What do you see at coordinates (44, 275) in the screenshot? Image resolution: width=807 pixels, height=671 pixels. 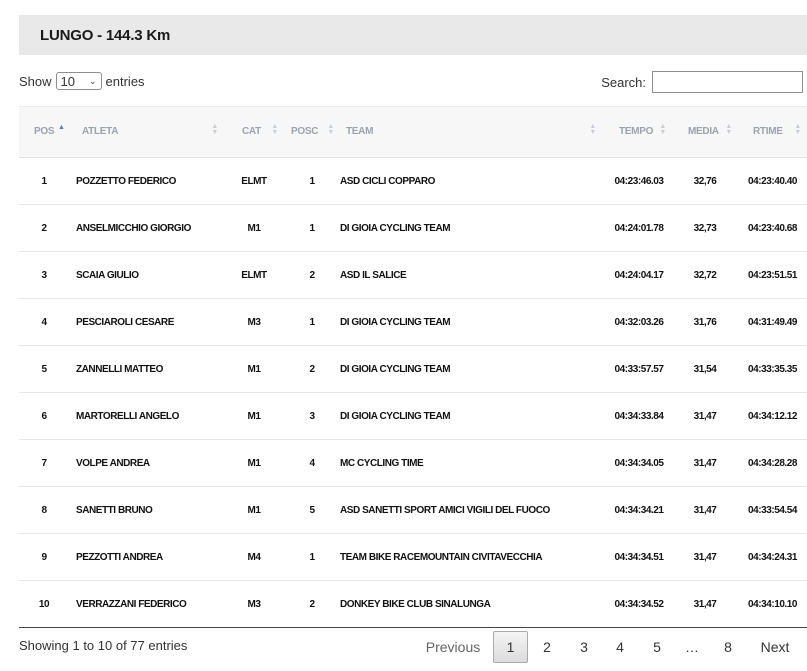 I see `cell-pos: 3` at bounding box center [44, 275].